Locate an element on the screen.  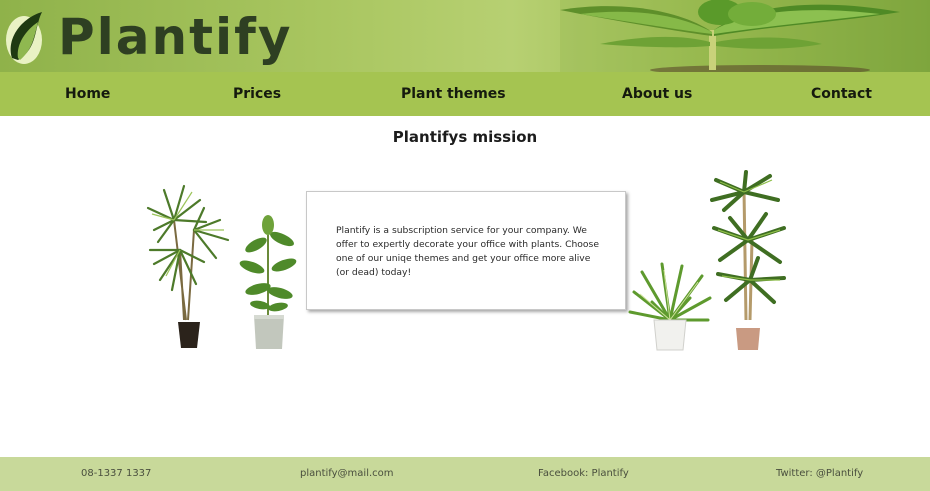
brand-name: Plantify is located at coordinates (175, 37).